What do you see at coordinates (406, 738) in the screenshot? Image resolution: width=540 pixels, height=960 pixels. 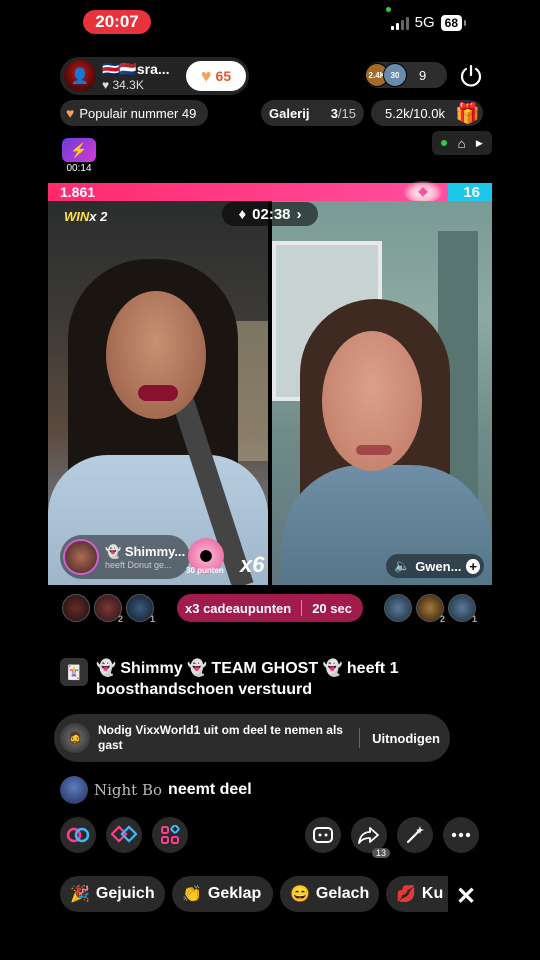 I see `invite-button: Uitnodigen` at bounding box center [406, 738].